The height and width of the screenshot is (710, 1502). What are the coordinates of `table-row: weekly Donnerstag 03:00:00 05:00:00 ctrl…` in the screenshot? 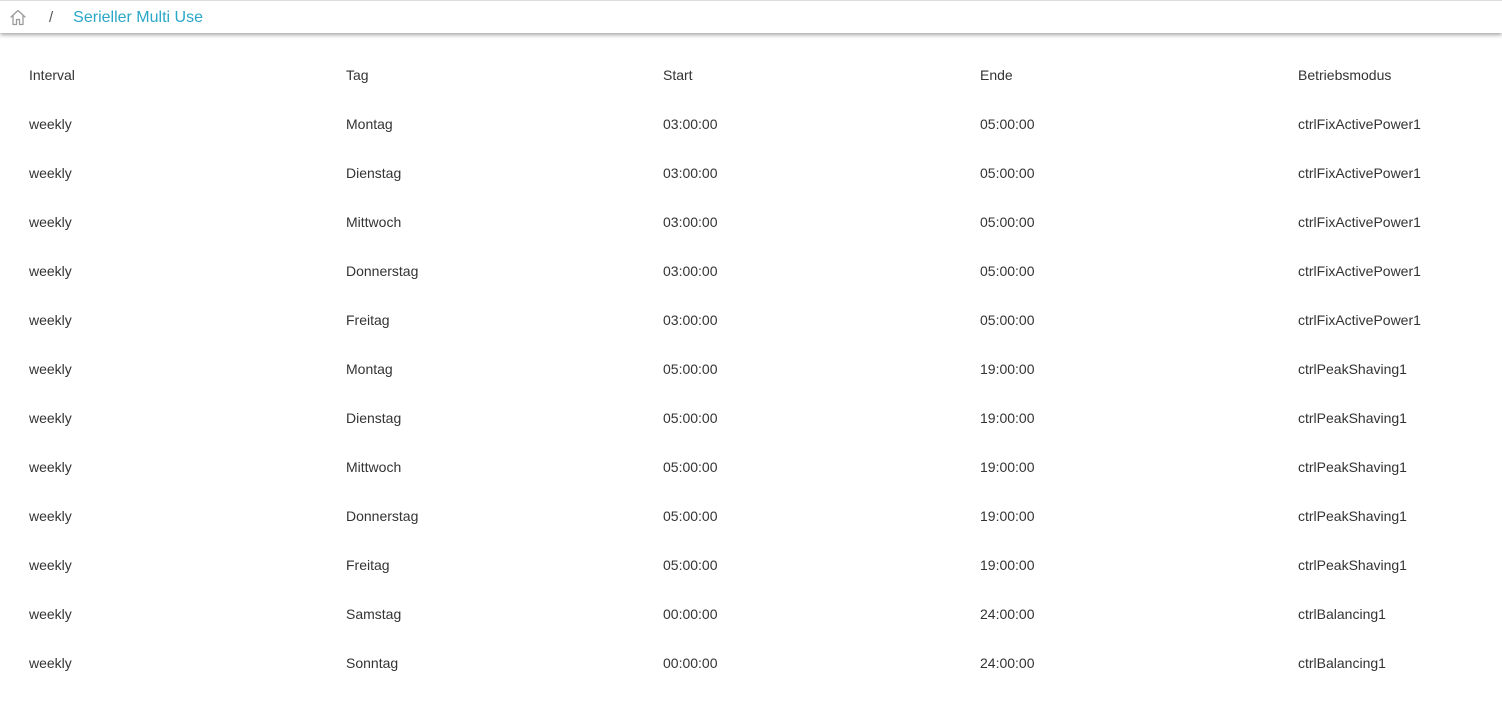 It's located at (751, 270).